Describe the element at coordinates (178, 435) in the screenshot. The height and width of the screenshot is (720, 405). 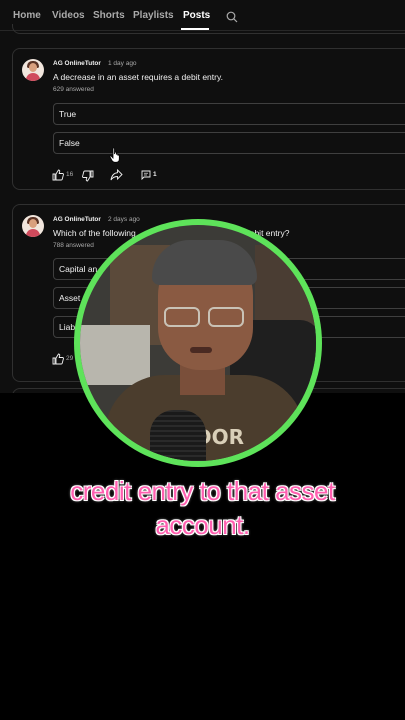
I see `microphone` at that location.